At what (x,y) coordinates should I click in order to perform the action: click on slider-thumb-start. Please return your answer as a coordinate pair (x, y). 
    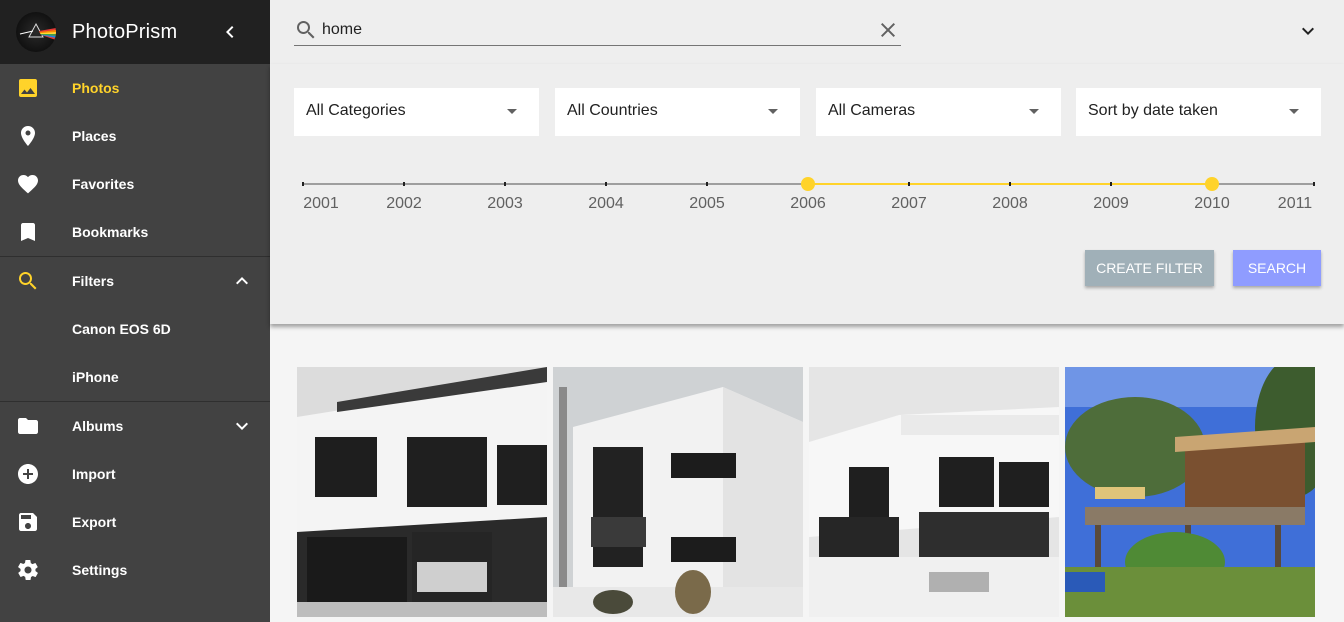
    Looking at the image, I should click on (808, 184).